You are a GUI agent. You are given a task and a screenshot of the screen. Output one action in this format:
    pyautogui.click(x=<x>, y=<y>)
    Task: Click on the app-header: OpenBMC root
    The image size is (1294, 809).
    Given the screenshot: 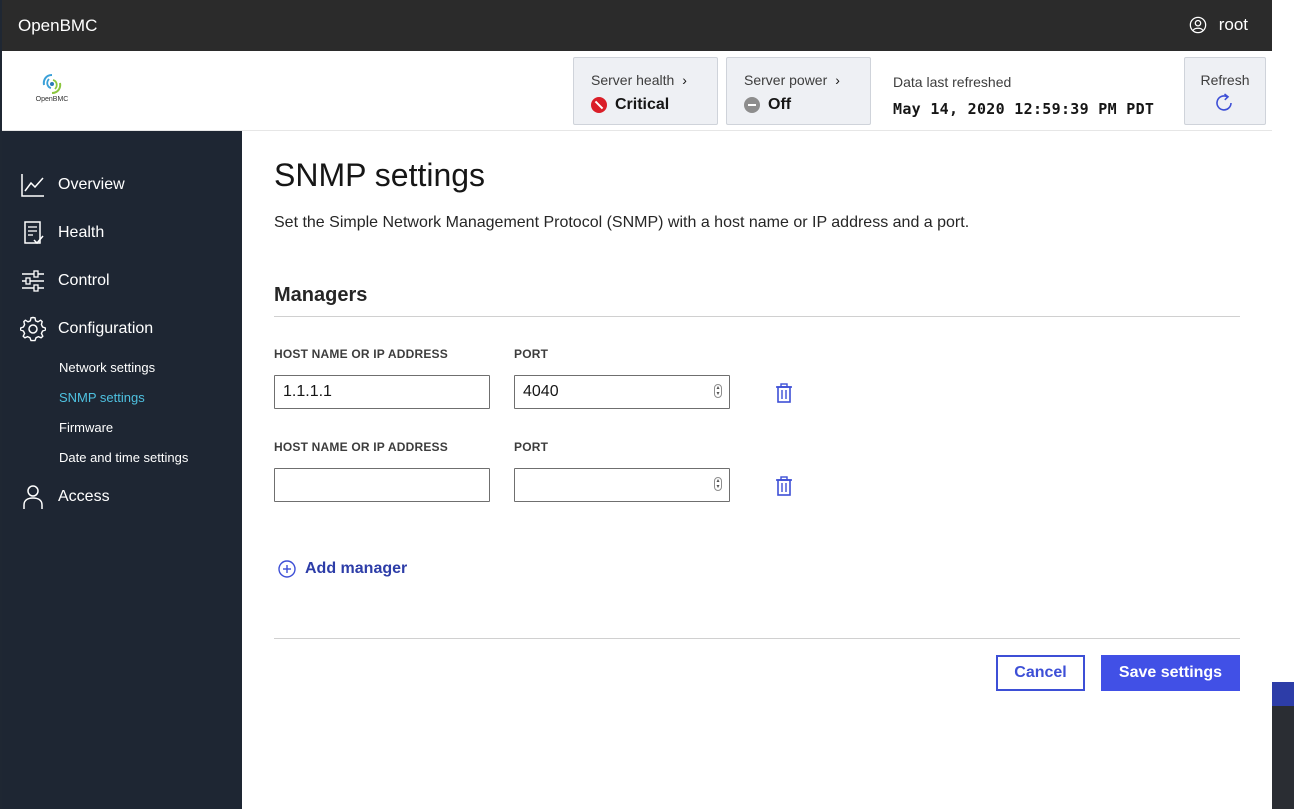 What is the action you would take?
    pyautogui.click(x=637, y=25)
    